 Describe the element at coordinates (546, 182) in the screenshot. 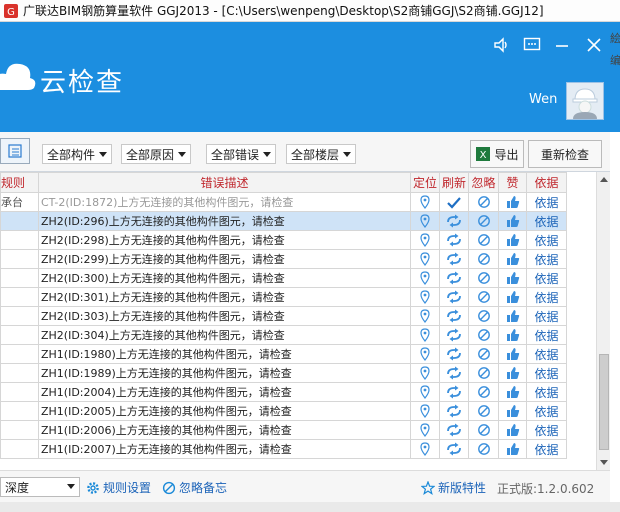

I see `column-header-basis: 依据` at that location.